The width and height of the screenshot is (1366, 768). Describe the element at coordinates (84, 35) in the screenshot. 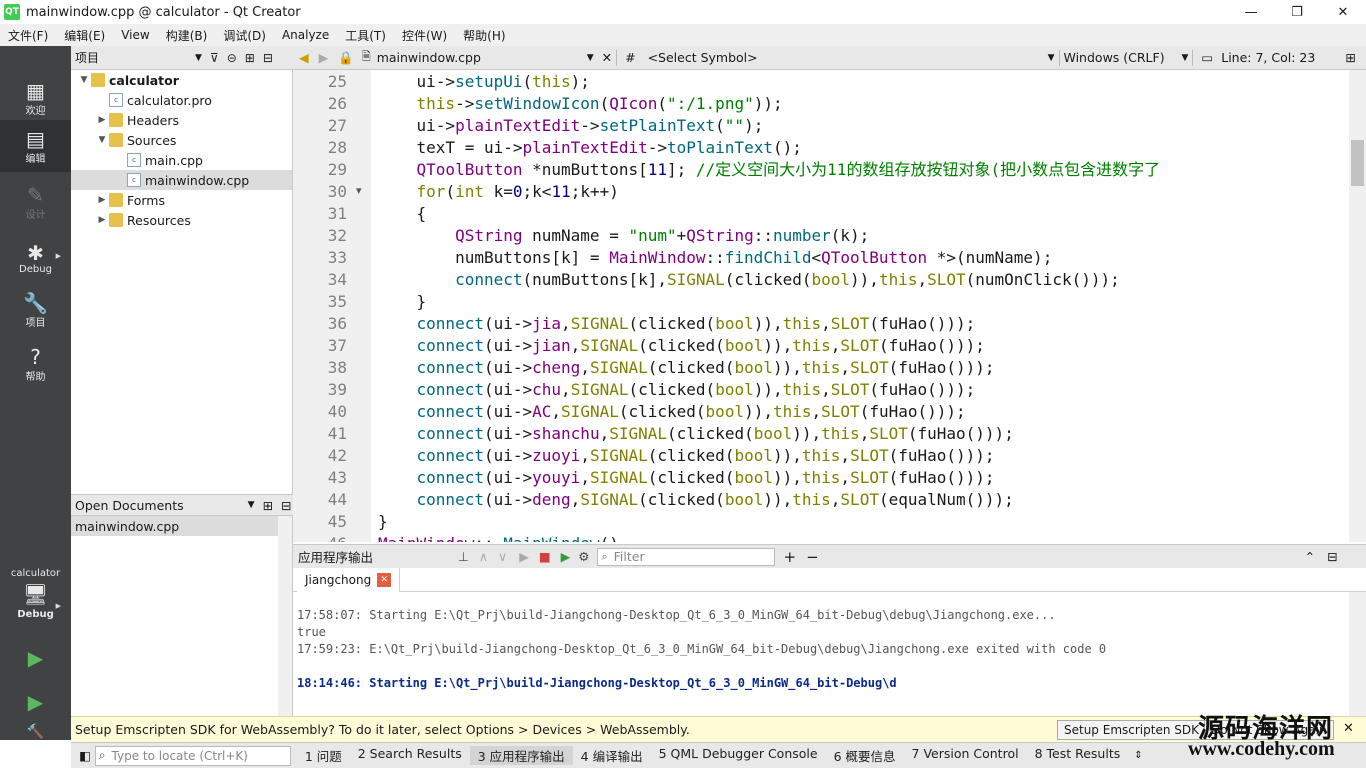

I see `menu-item: 编辑(E)` at that location.